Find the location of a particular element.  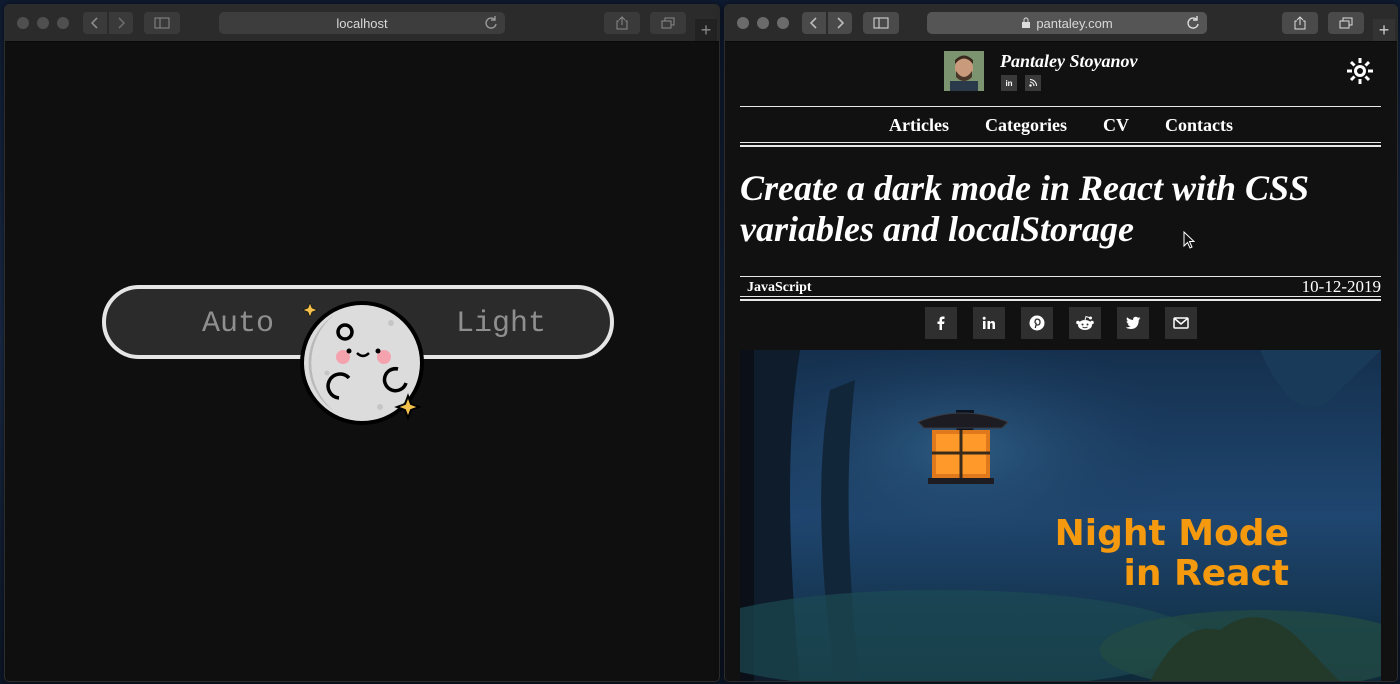

reddit-icon is located at coordinates (1085, 322).